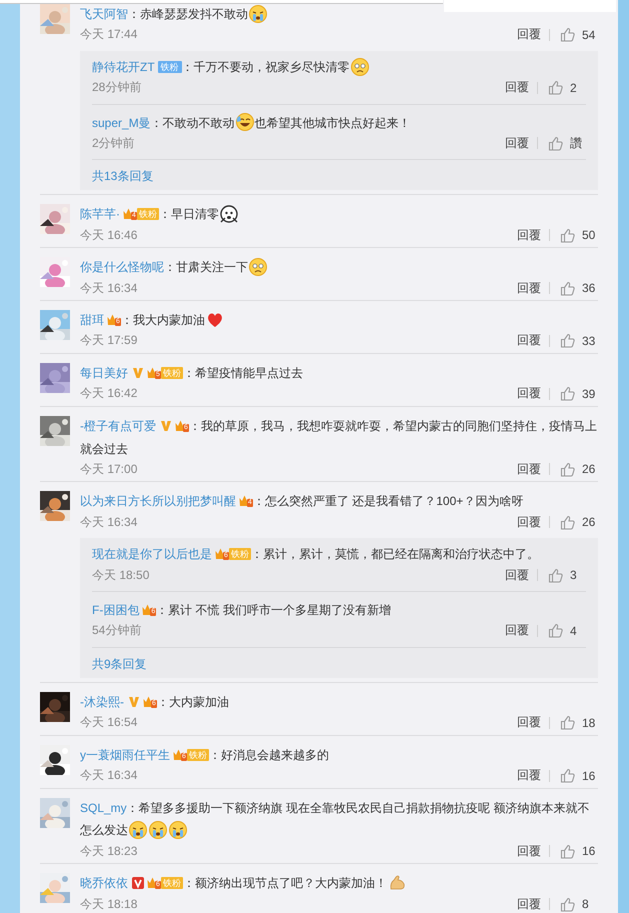 The image size is (629, 913). Describe the element at coordinates (92, 319) in the screenshot. I see `username-link: 甜珥` at that location.